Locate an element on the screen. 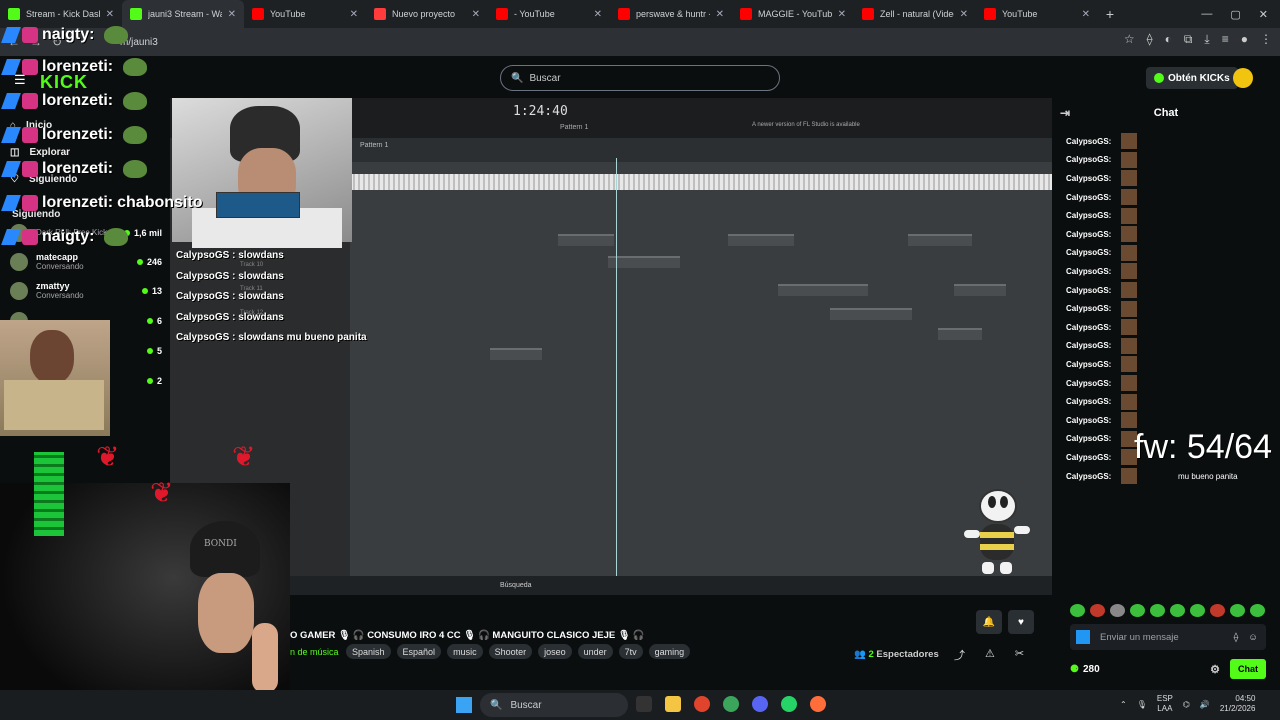  profile-icon: ● is located at coordinates (1244, 39).